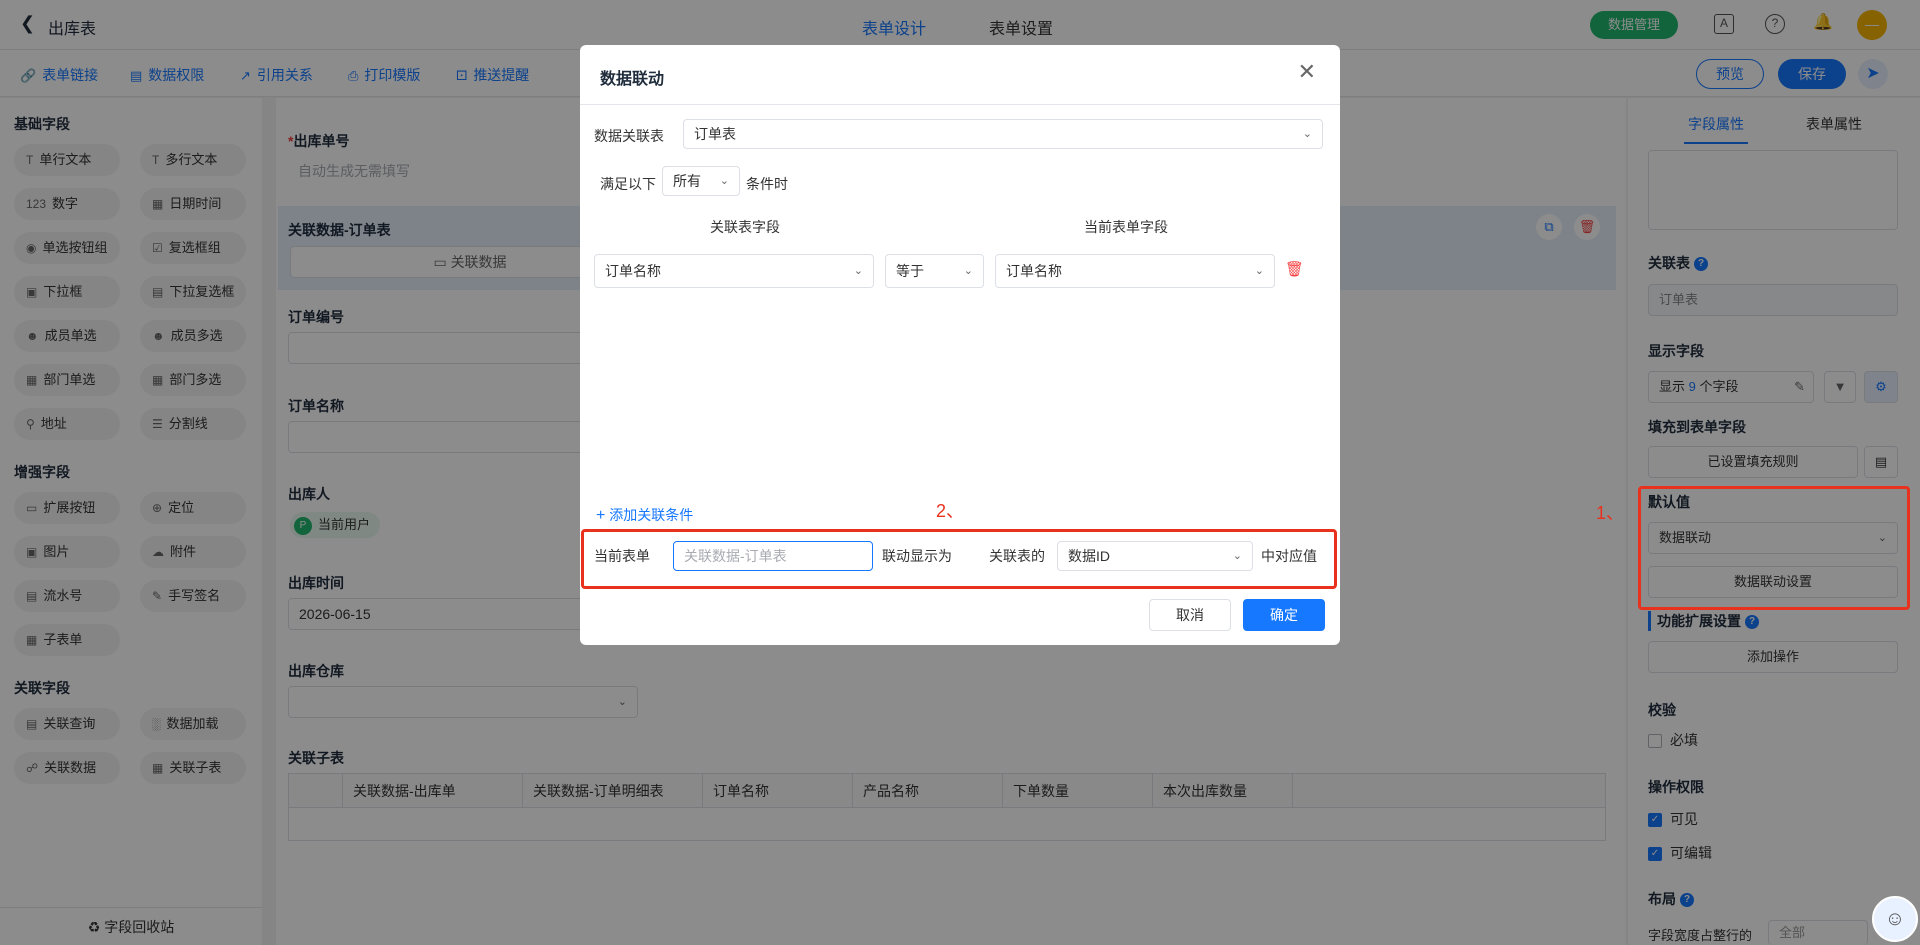 This screenshot has width=1920, height=945. I want to click on cond-mode-select: 所有 ⌄, so click(701, 181).